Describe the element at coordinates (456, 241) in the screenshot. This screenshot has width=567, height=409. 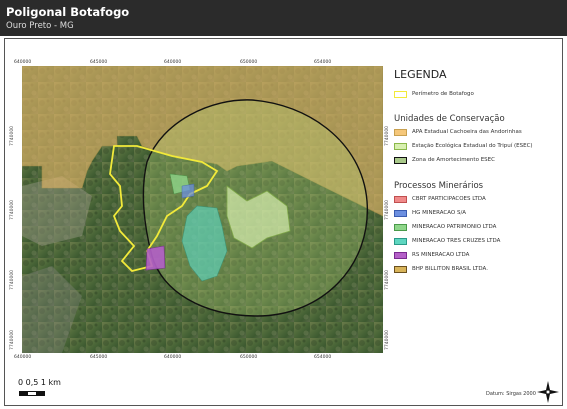
I see `legend-label: MINERACAO TRES CRUZES LTDA` at that location.